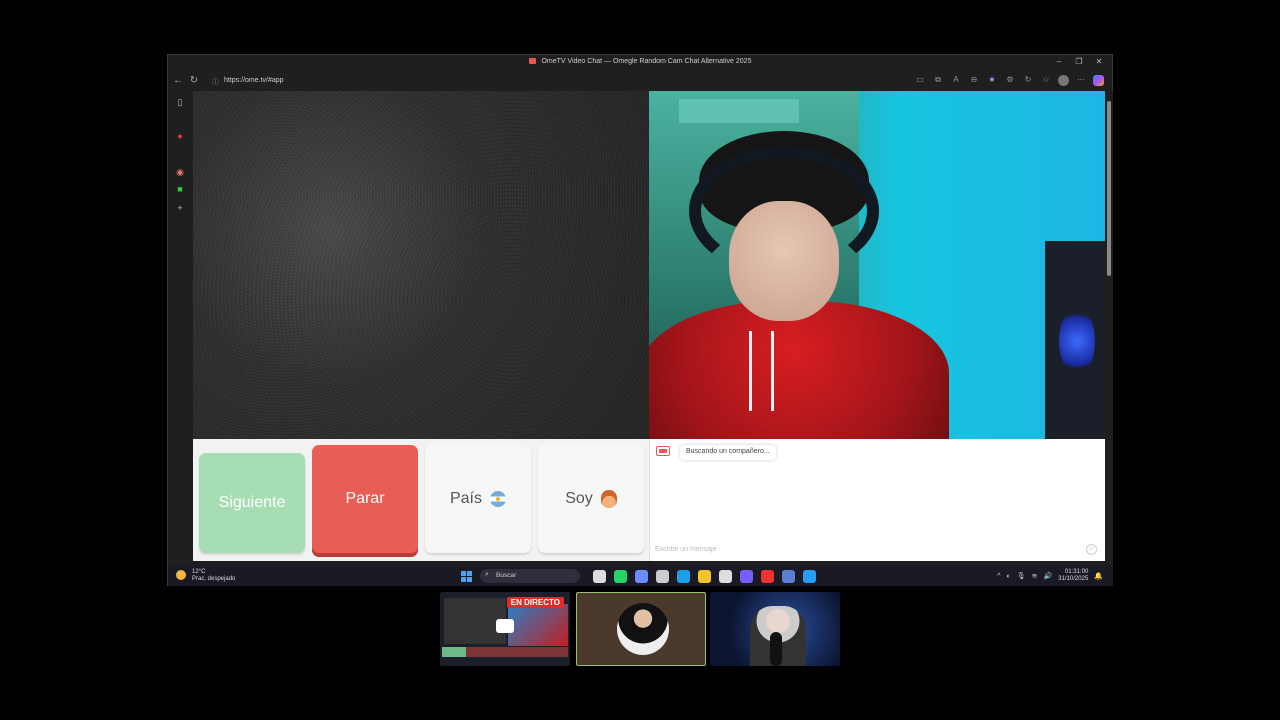  I want to click on extensions-icon: ⚙, so click(1010, 80).